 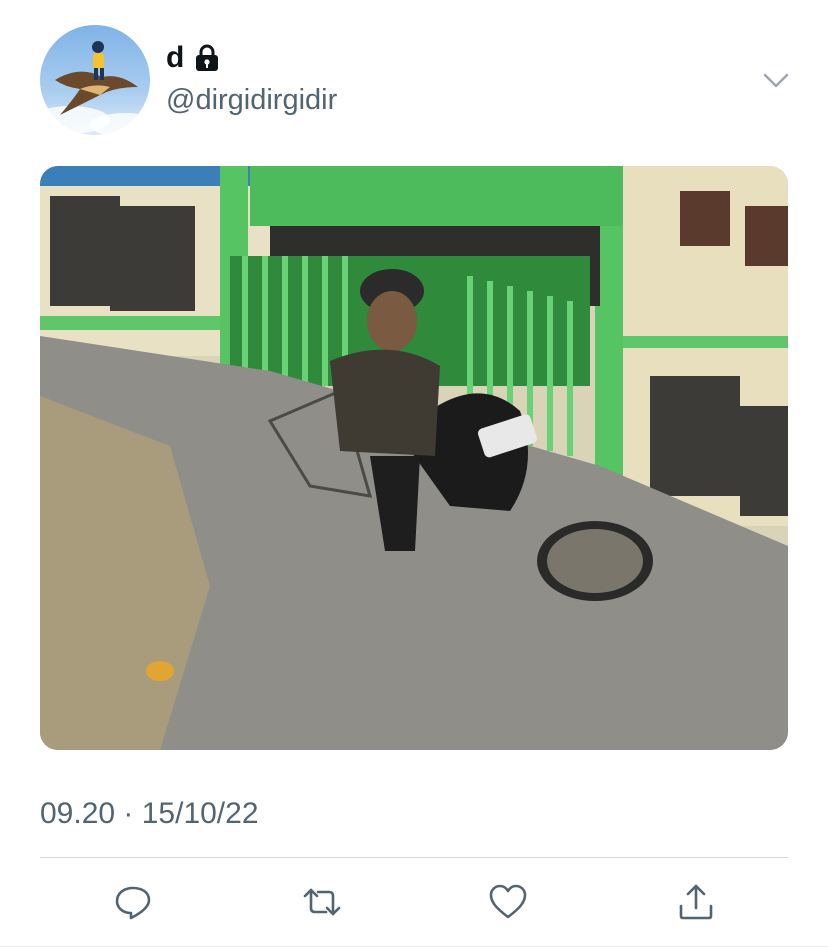 I want to click on share-button, so click(x=696, y=902).